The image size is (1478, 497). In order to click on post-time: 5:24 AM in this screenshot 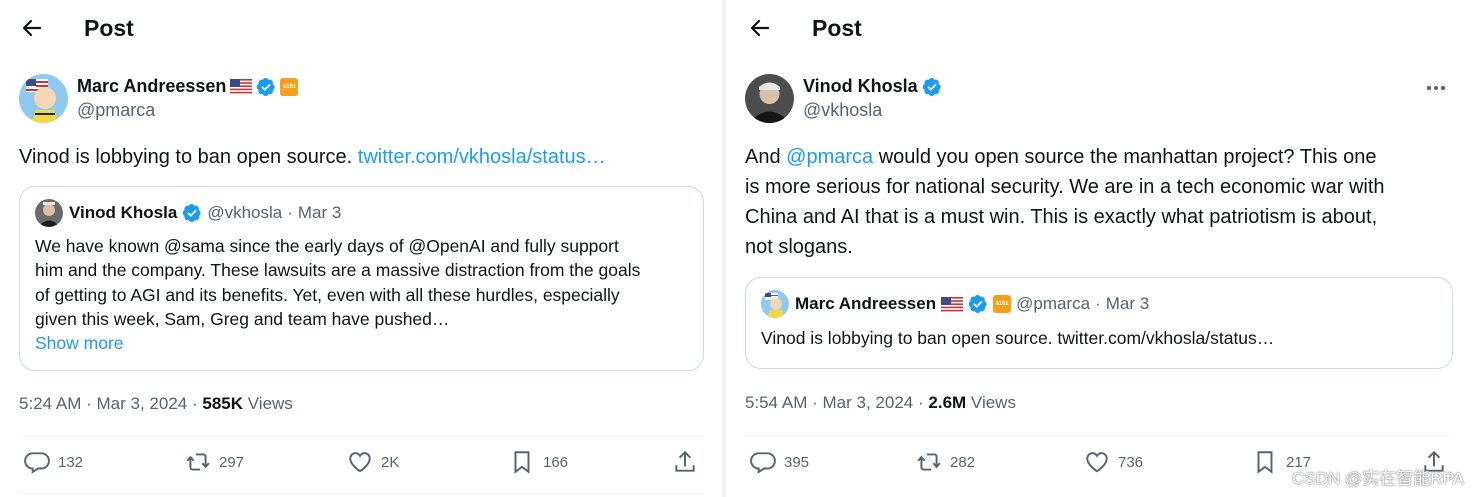, I will do `click(50, 403)`.